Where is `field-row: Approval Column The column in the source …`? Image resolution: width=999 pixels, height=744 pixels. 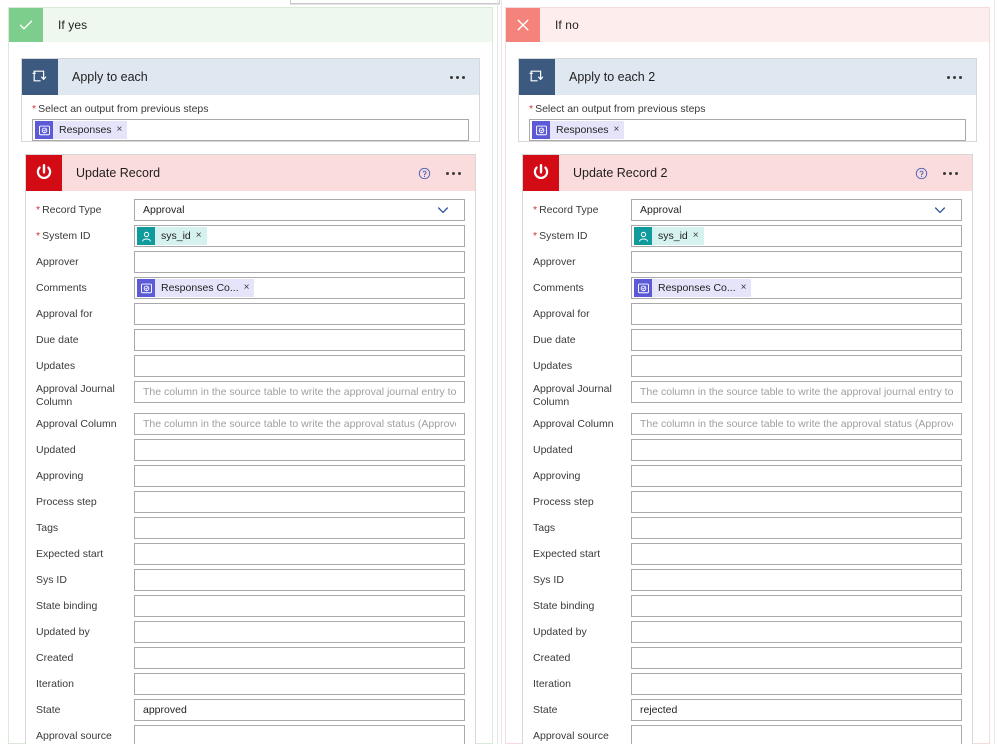 field-row: Approval Column The column in the source … is located at coordinates (747, 424).